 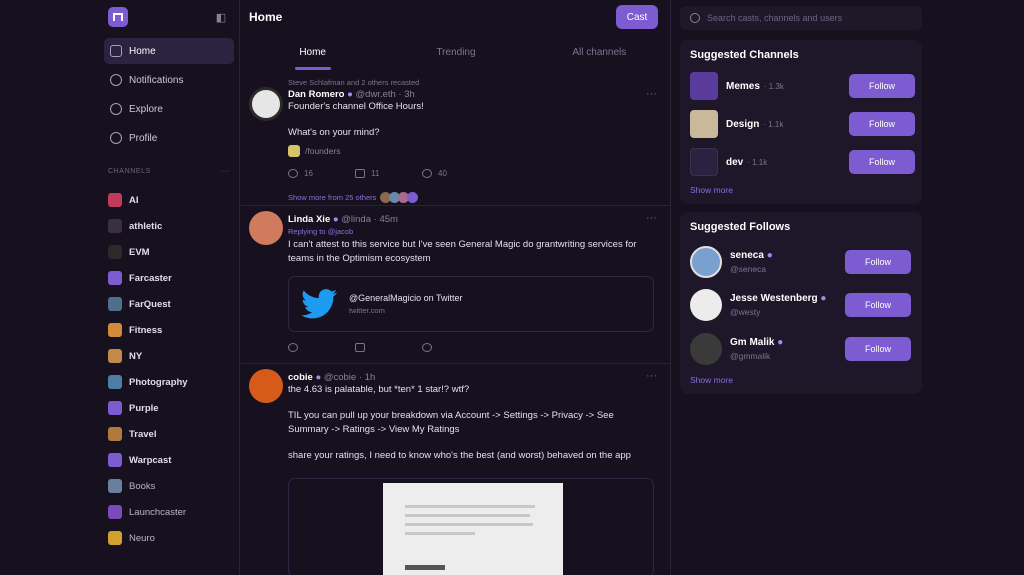 I want to click on nav-label: Explore, so click(x=146, y=109).